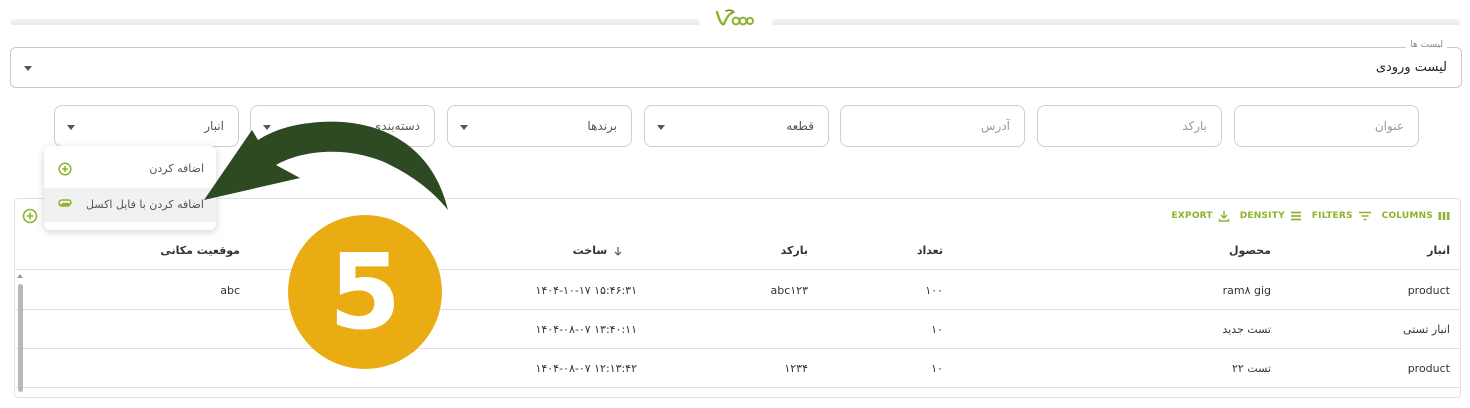 The height and width of the screenshot is (408, 1470). What do you see at coordinates (1250, 250) in the screenshot?
I see `header-product: محصول` at bounding box center [1250, 250].